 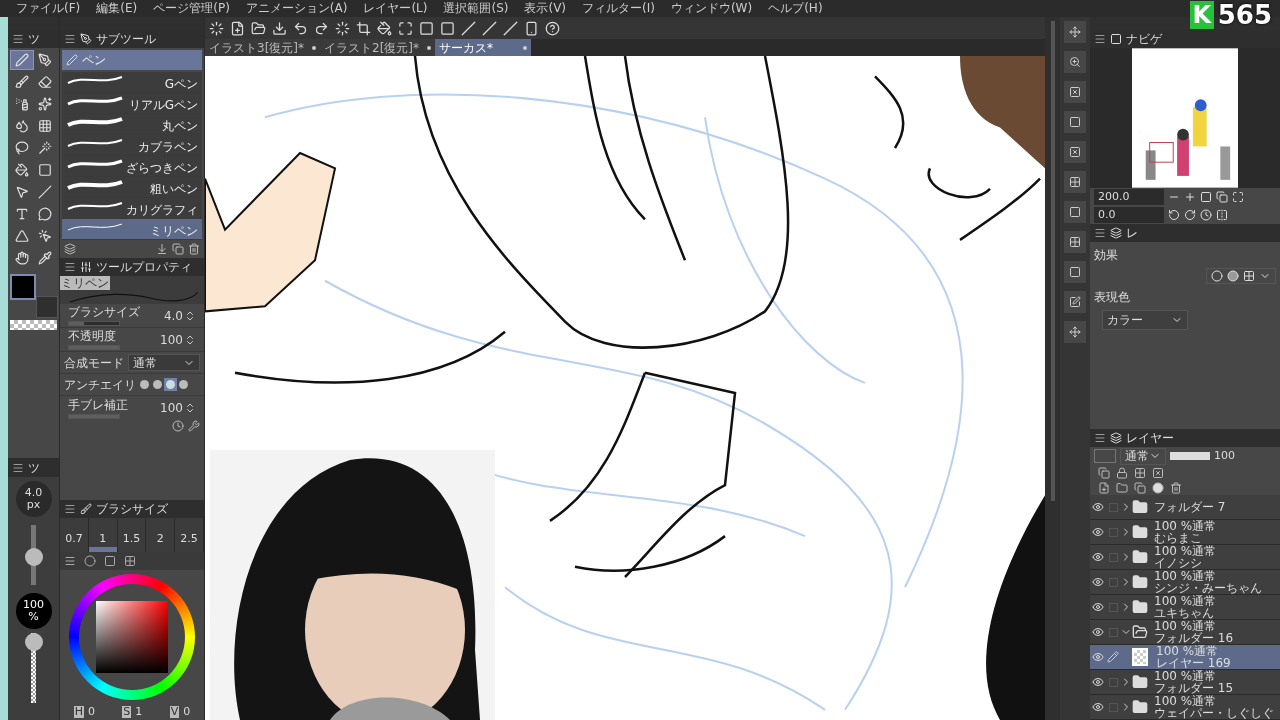 What do you see at coordinates (1105, 456) in the screenshot?
I see `color-box` at bounding box center [1105, 456].